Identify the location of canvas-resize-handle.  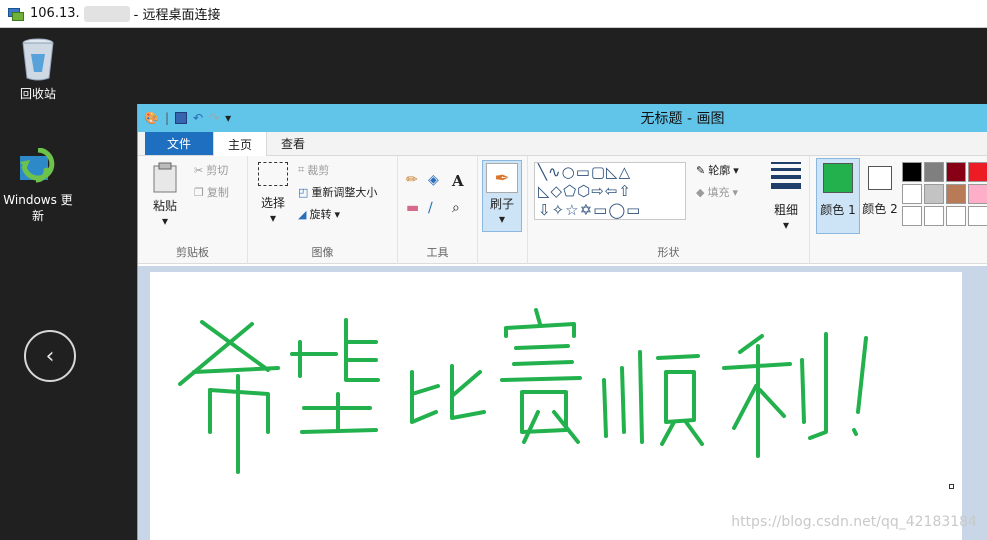
(951, 486).